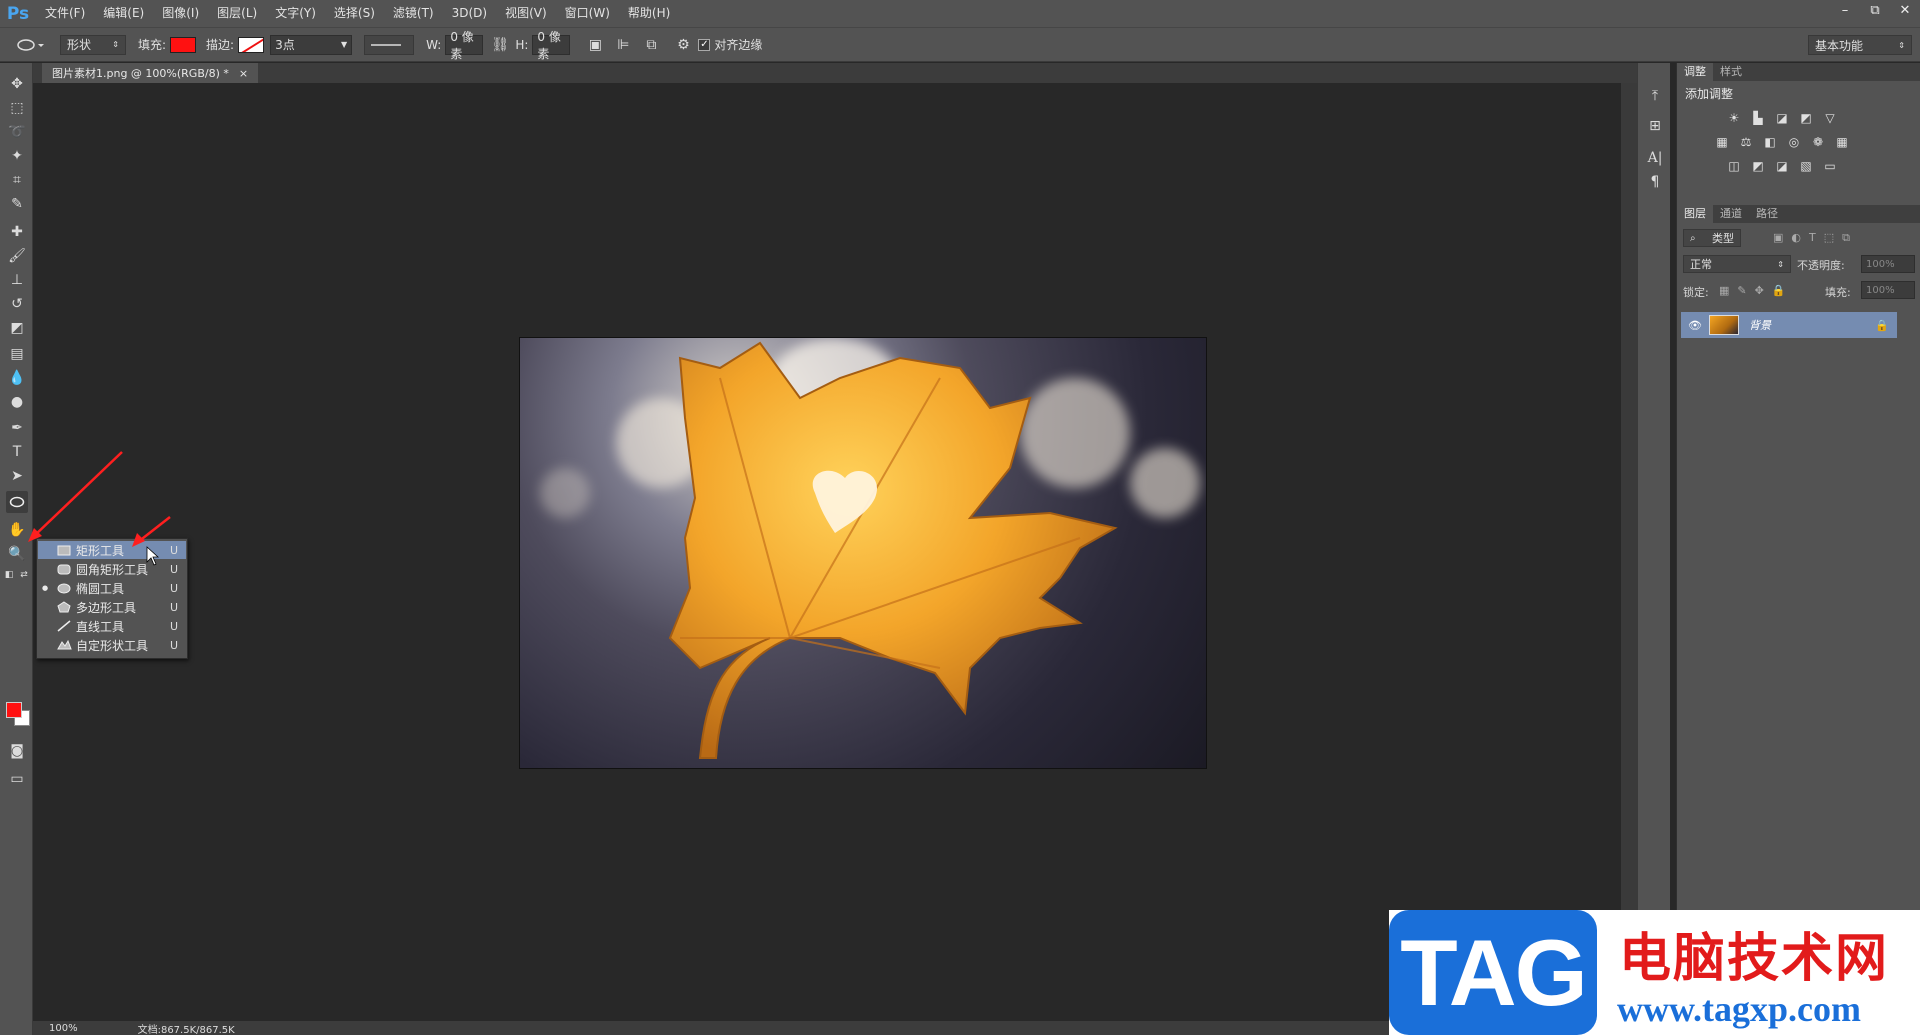  I want to click on workspace-select: 基本功能 ⇕, so click(1860, 45).